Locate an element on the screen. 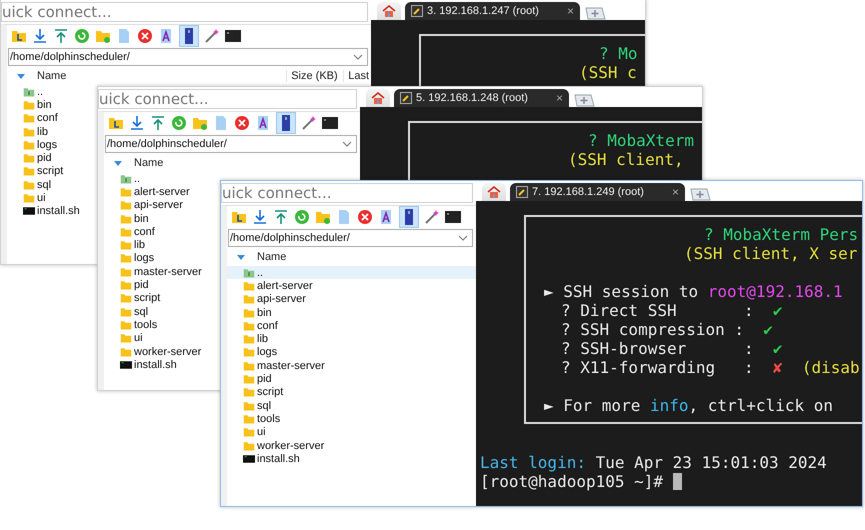 This screenshot has width=865, height=530. terminal-line: ? Mo is located at coordinates (618, 53).